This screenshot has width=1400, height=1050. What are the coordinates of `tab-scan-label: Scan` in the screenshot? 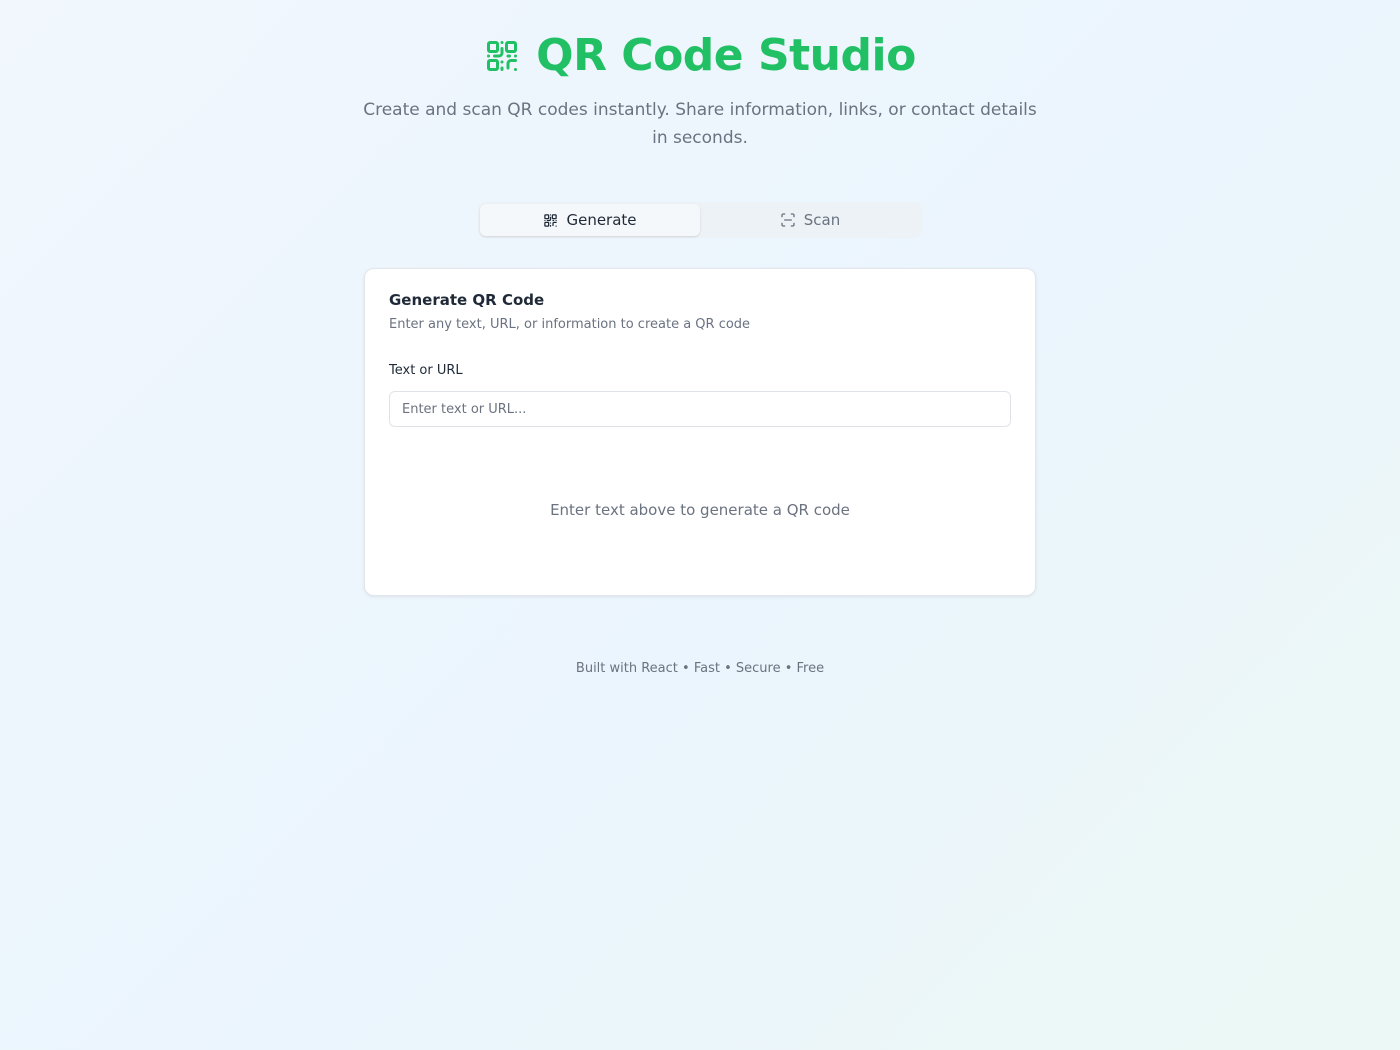 It's located at (822, 220).